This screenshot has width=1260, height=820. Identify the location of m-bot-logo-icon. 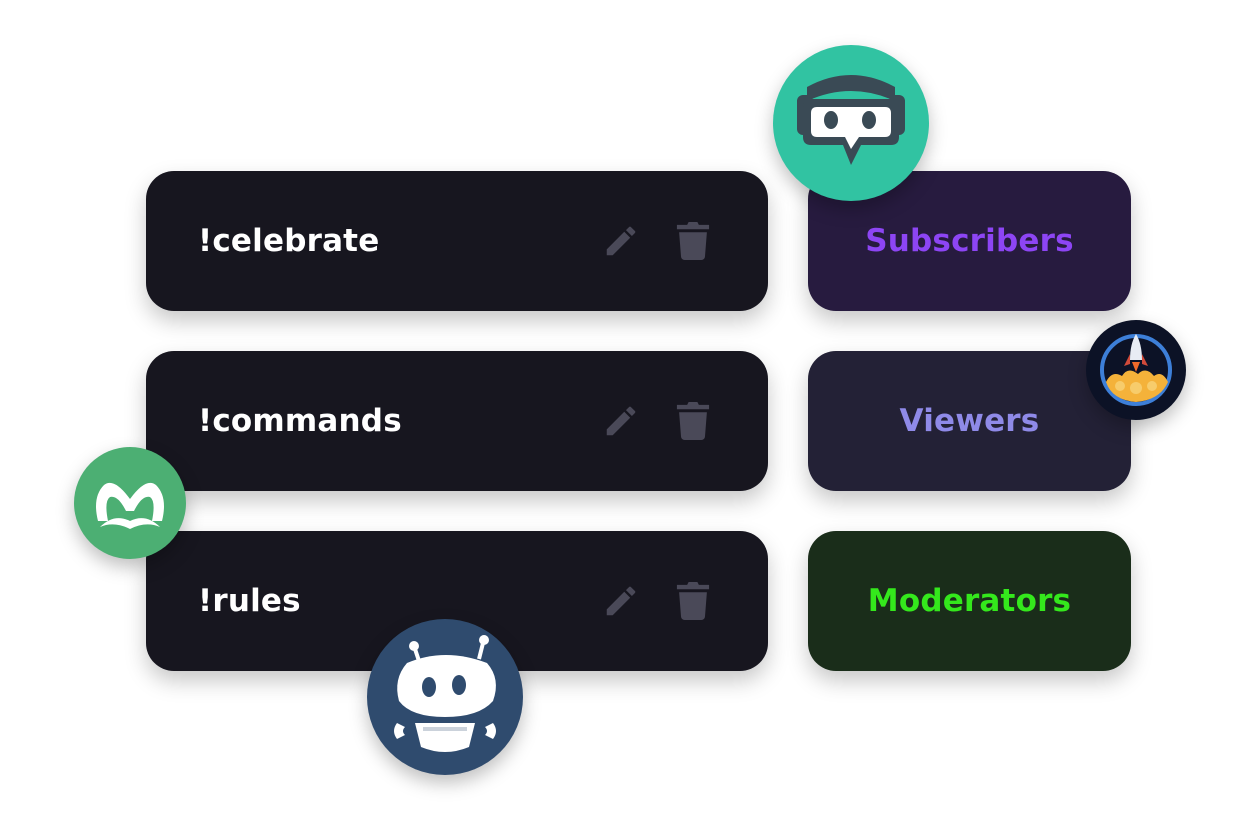
(130, 505).